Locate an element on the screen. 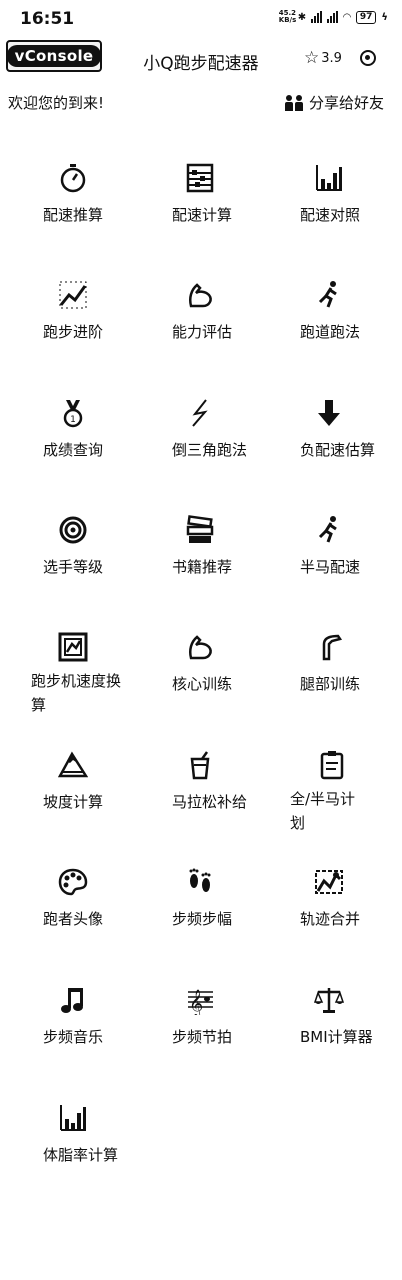 The height and width of the screenshot is (1280, 402). rating-button: ☆ 3.9 is located at coordinates (323, 58).